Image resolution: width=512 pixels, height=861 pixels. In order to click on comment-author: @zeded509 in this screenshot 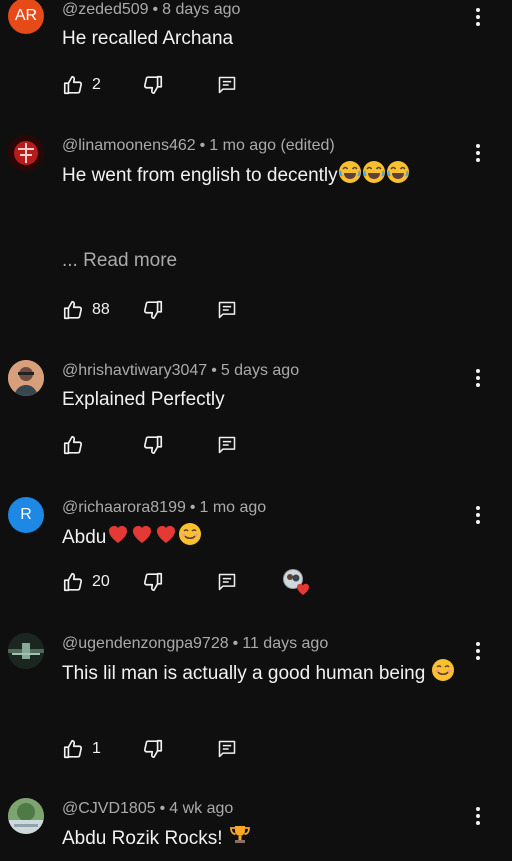, I will do `click(105, 9)`.